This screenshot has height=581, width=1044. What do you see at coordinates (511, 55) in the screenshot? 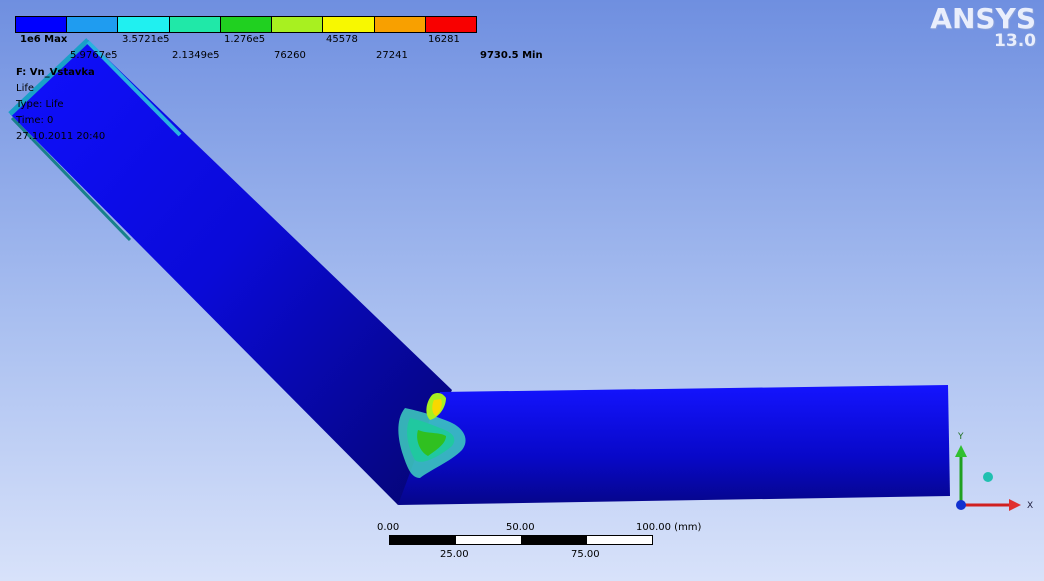
I see `legend-min-label: 9730.5 Min` at bounding box center [511, 55].